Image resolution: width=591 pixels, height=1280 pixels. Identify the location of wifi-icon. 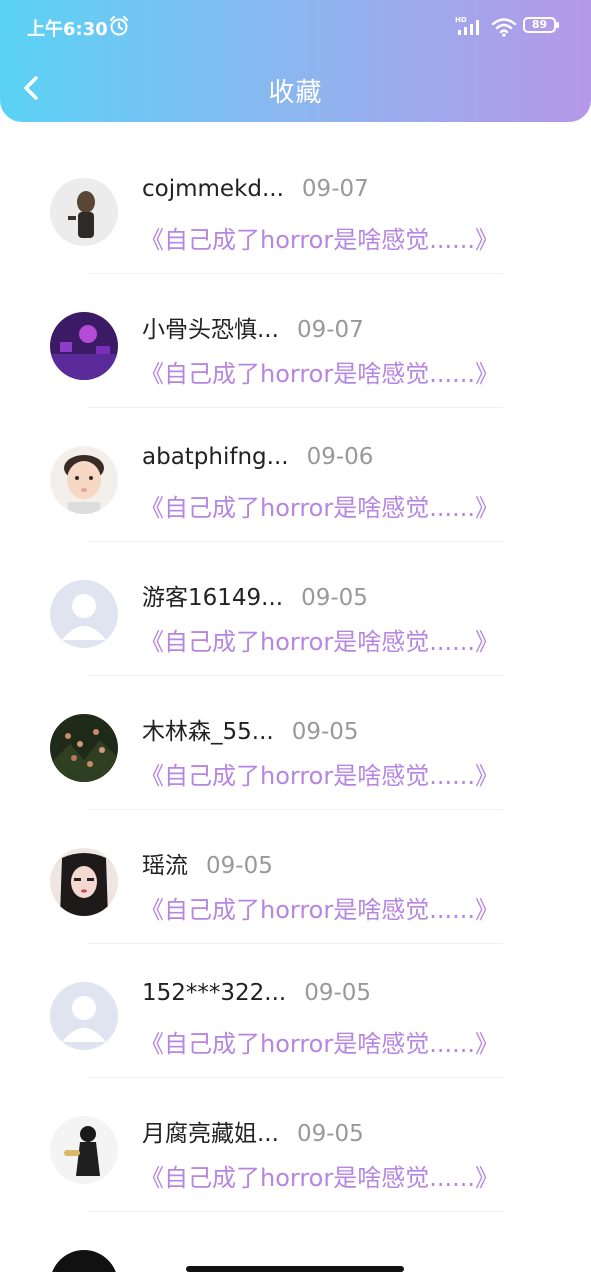
(504, 27).